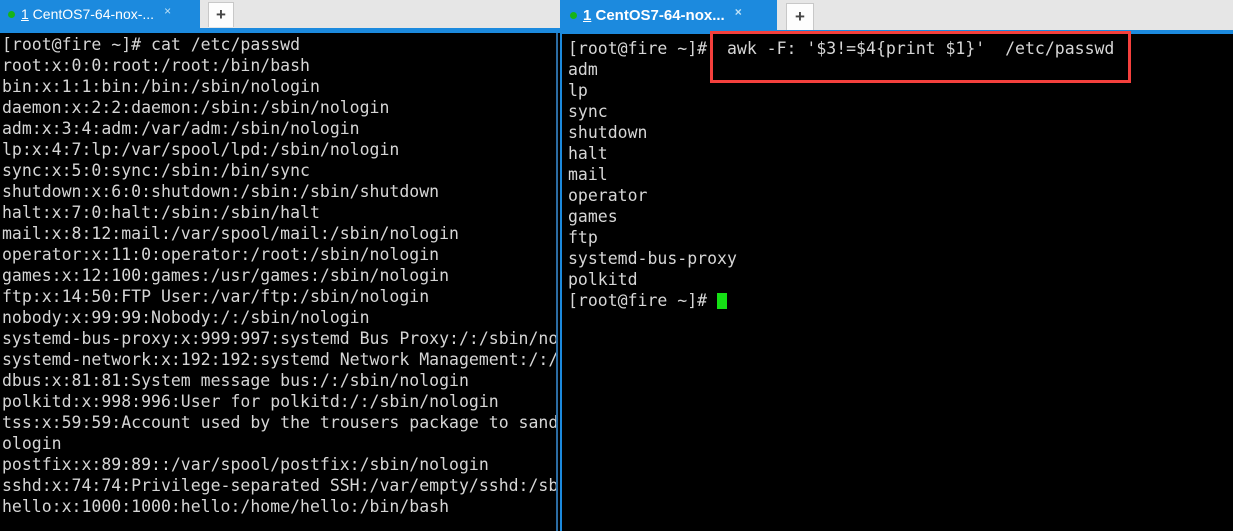 The height and width of the screenshot is (531, 1233). Describe the element at coordinates (280, 14) in the screenshot. I see `tab-strip-left: 1 CentOS7-64-nox-... × +` at that location.